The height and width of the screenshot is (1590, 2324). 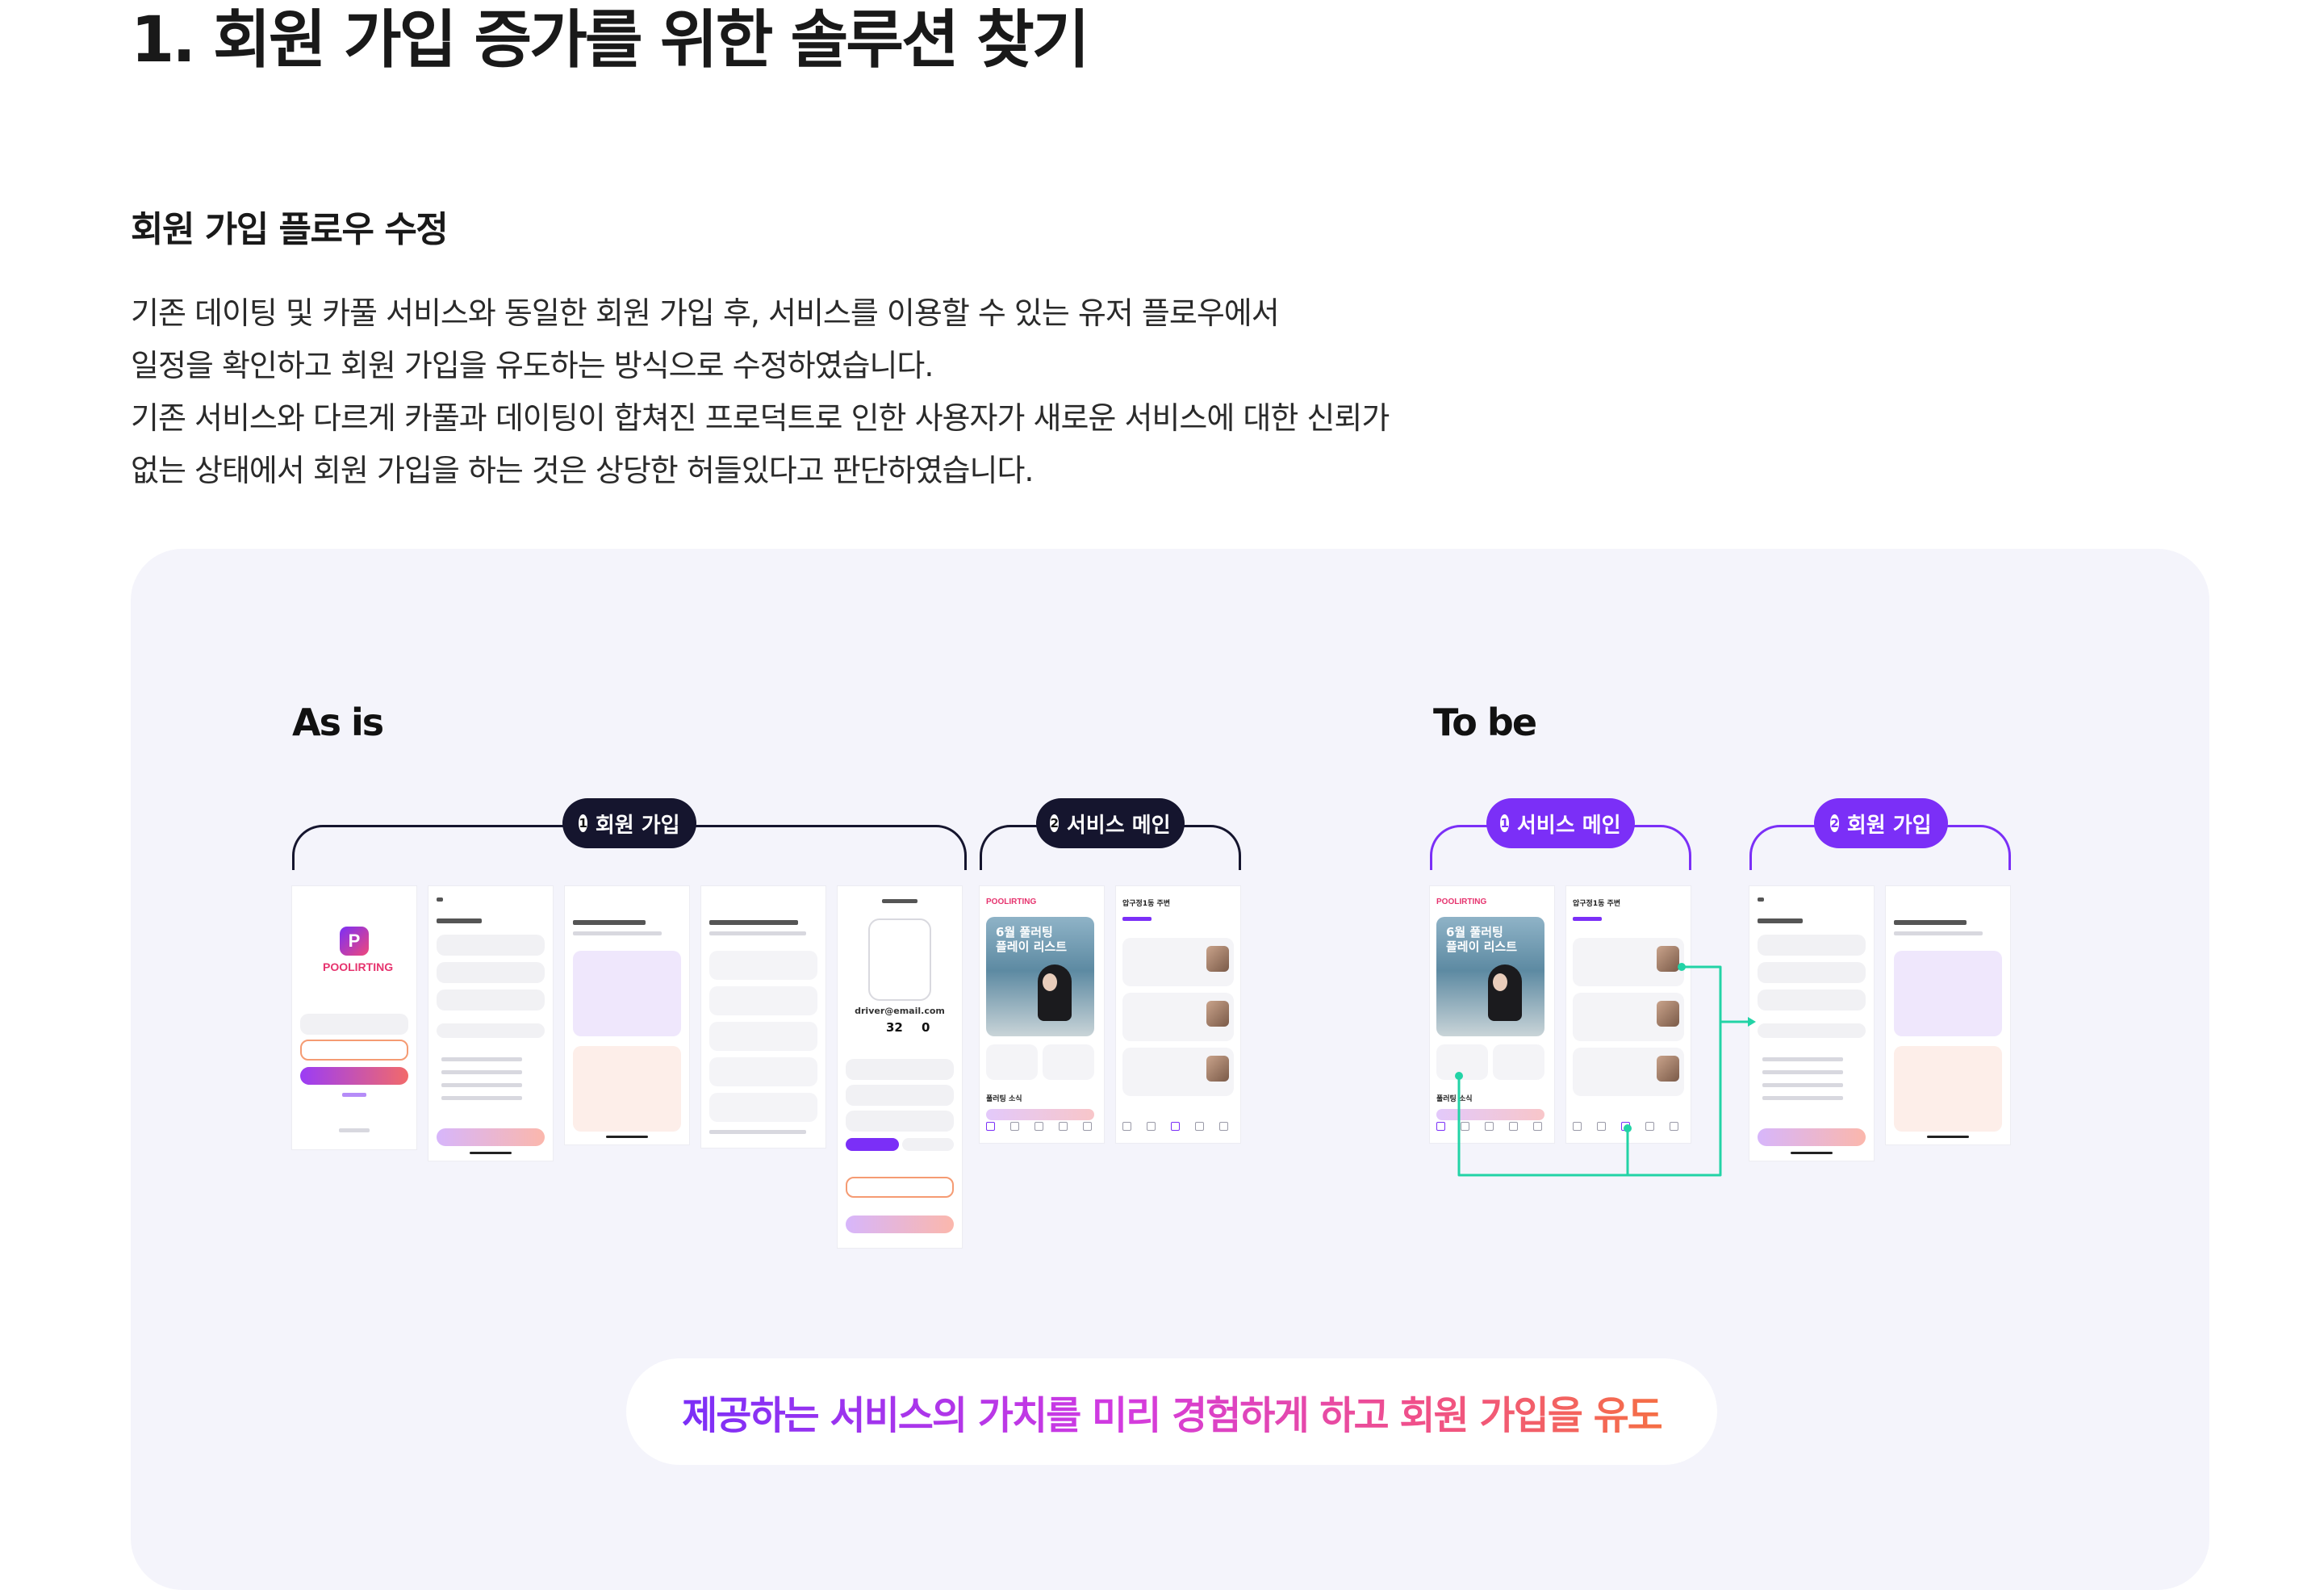 I want to click on tagline-text: 제공하는 서비스의 가치를 미리 경험하게 하고 회원 가입을 유도, so click(x=1172, y=1411).